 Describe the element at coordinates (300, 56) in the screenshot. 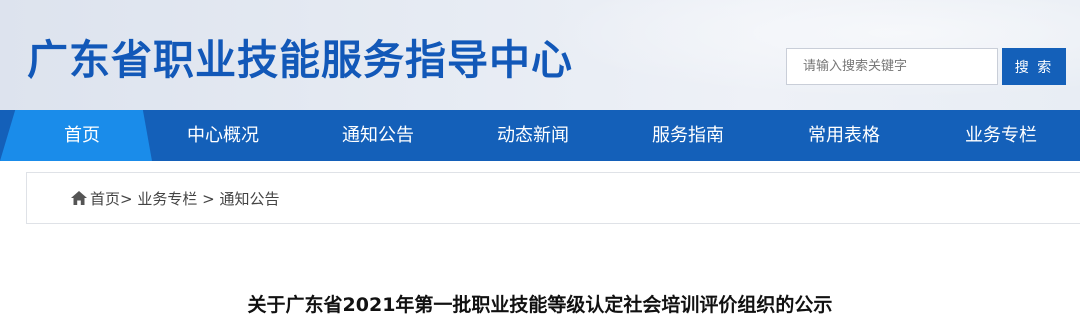

I see `site-title: 广东省职业技能服务指导中心` at that location.